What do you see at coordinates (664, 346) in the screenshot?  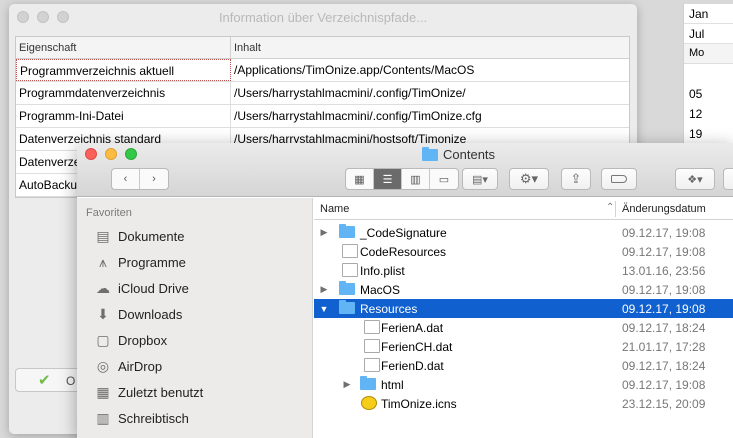 I see `file-date: 21.01.17, 17:28` at bounding box center [664, 346].